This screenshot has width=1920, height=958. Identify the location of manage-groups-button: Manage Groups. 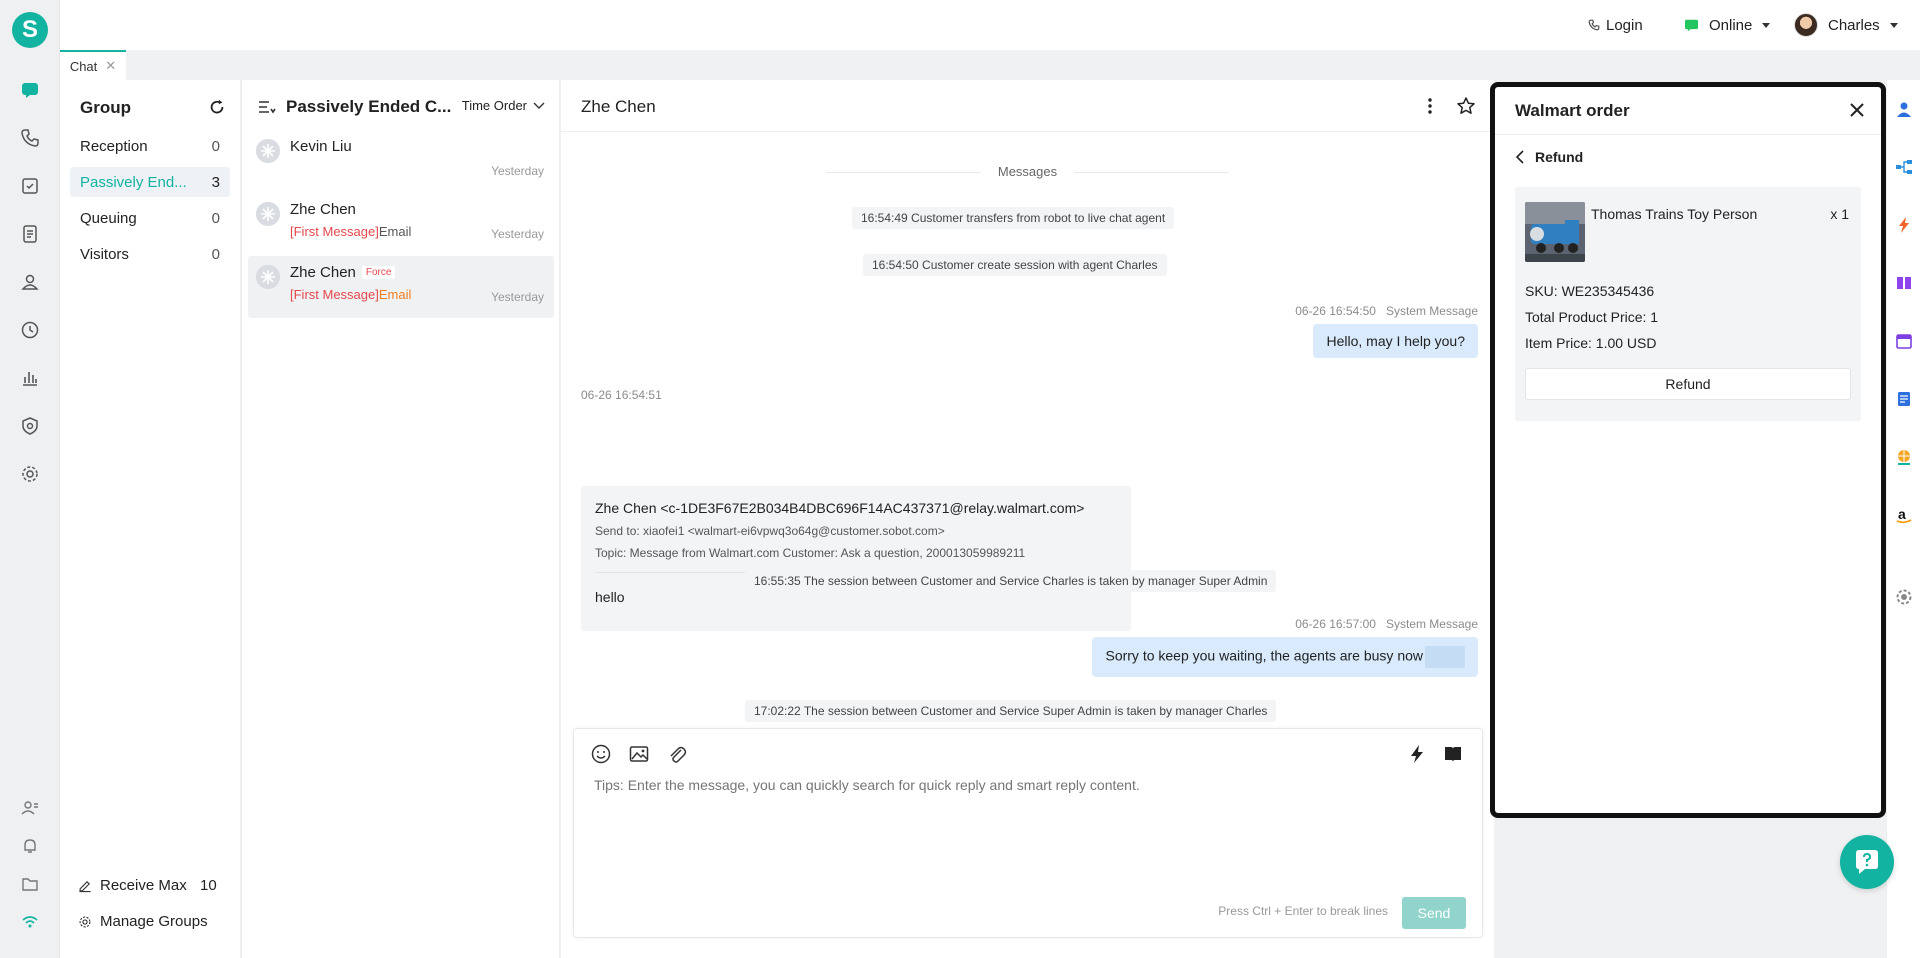
(143, 921).